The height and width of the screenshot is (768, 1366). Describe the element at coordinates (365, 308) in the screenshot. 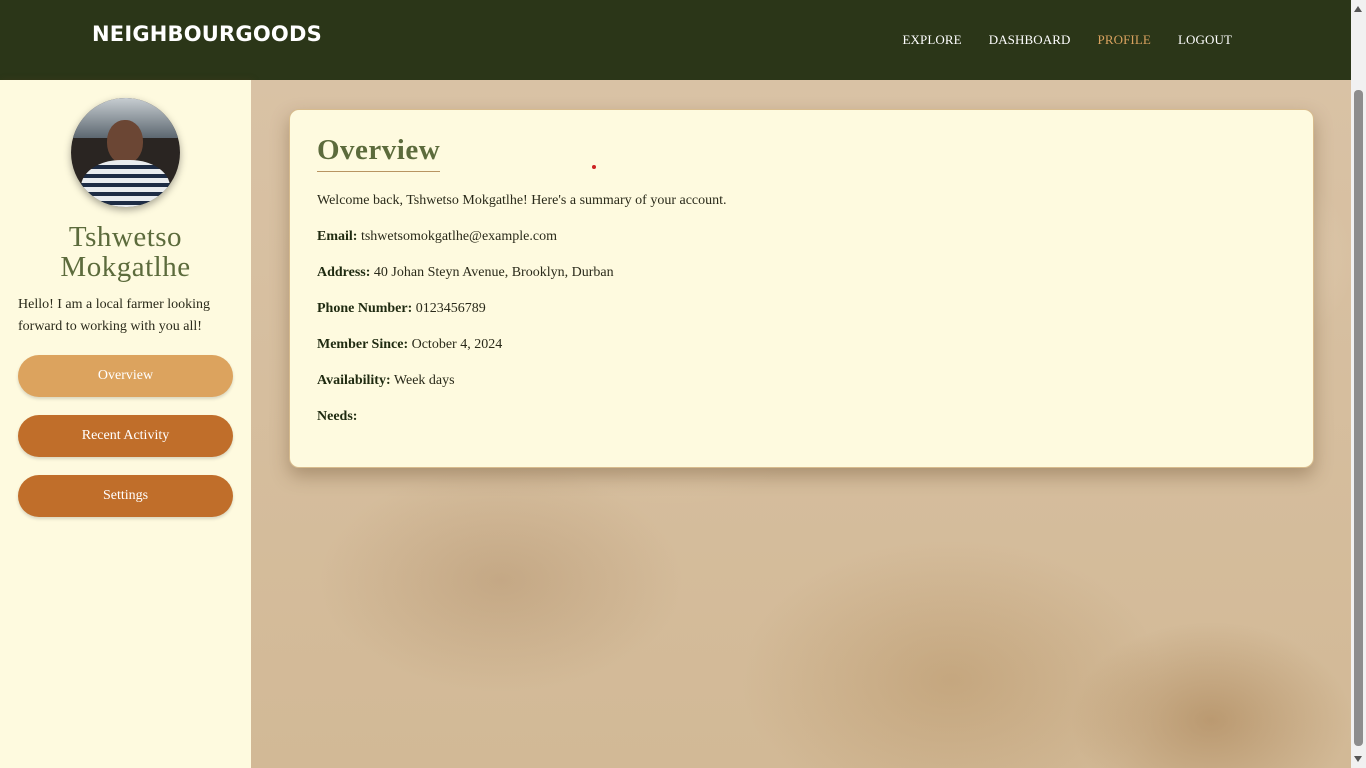

I see `phone-label: Phone Number:` at that location.